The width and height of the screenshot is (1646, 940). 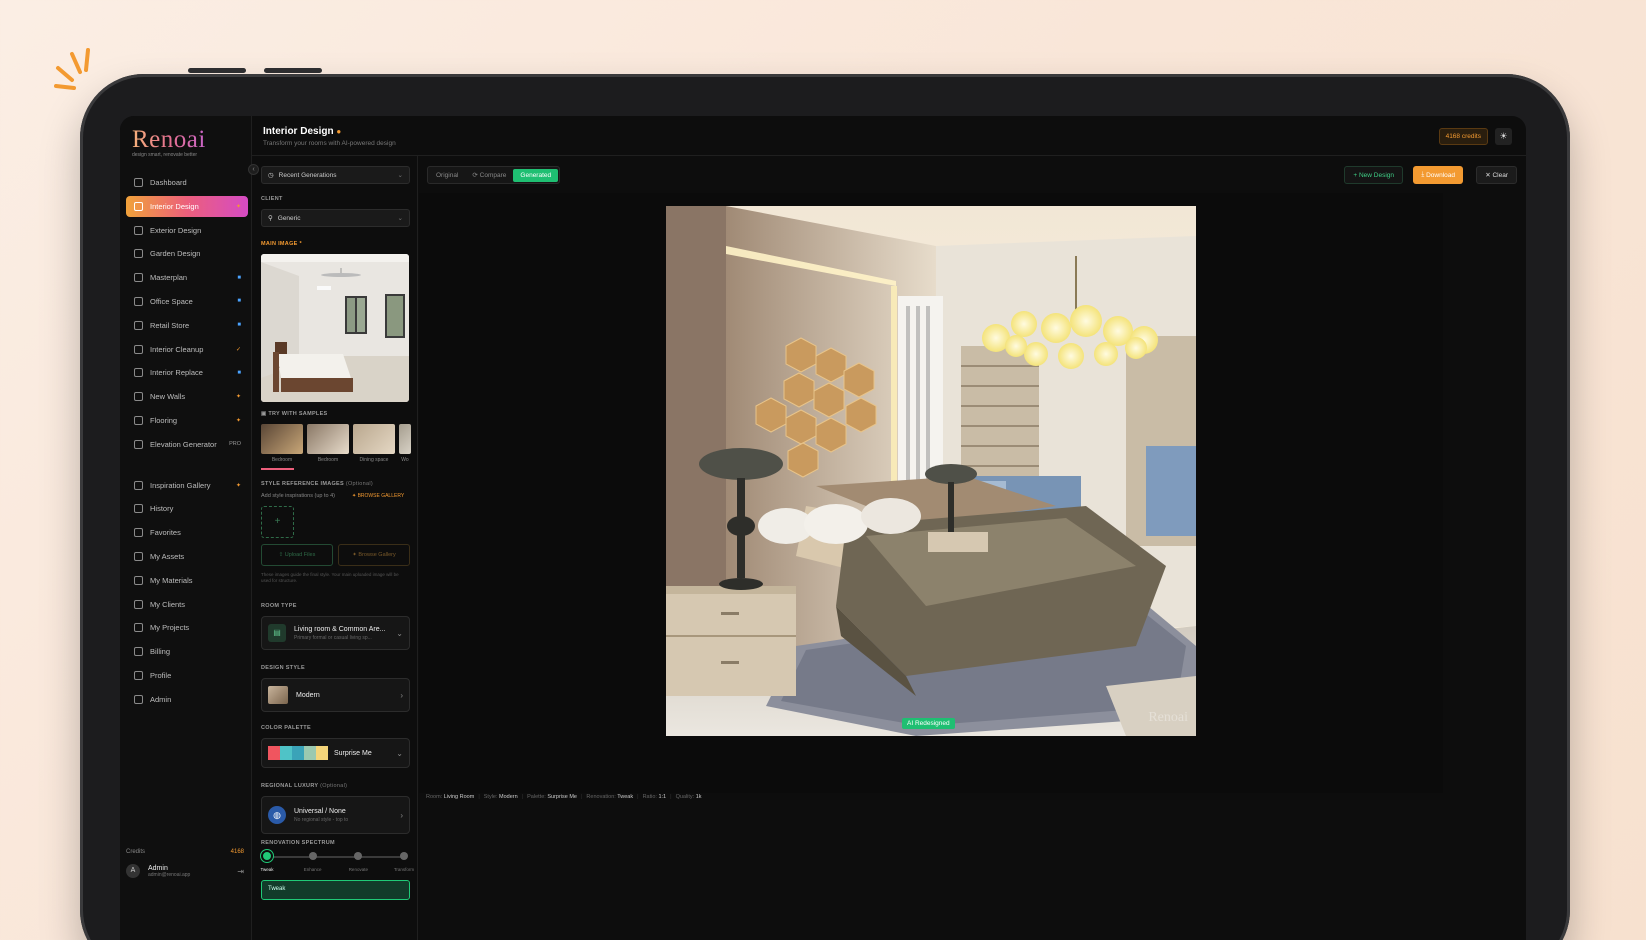 What do you see at coordinates (1489, 175) in the screenshot?
I see `close-icon: ✕` at bounding box center [1489, 175].